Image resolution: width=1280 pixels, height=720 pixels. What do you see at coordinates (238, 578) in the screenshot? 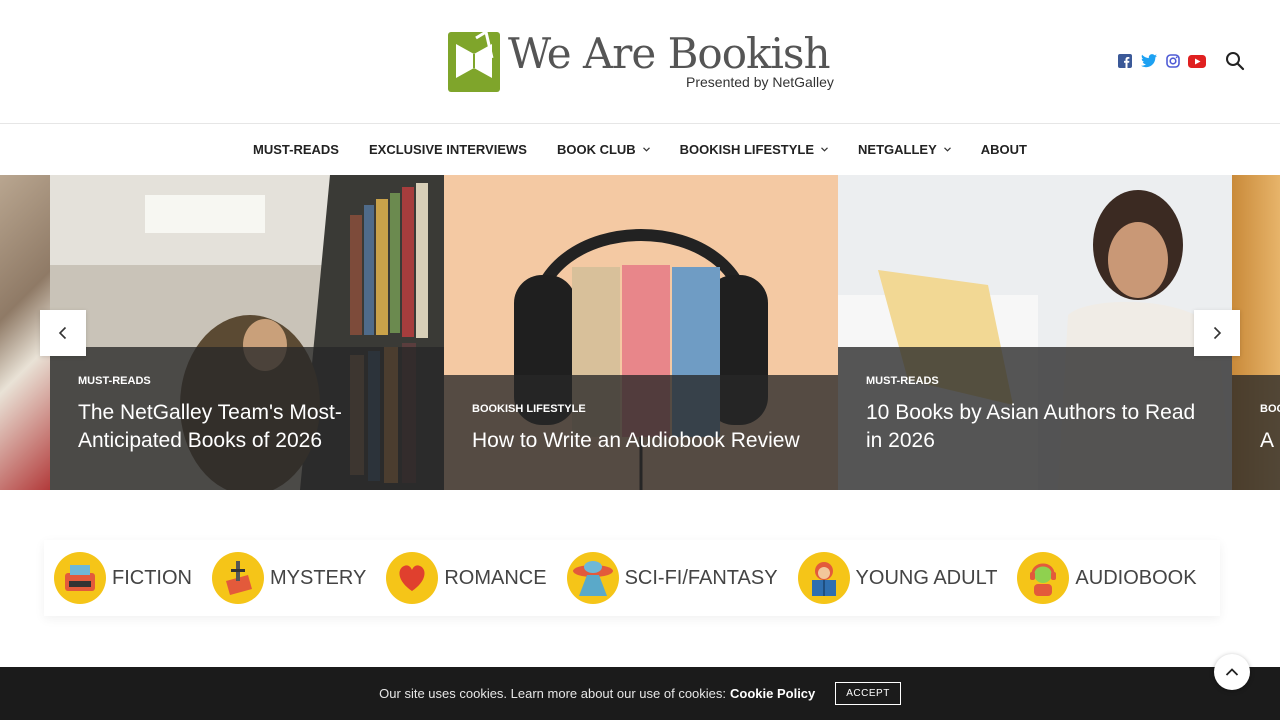
I see `dagger-book-icon` at bounding box center [238, 578].